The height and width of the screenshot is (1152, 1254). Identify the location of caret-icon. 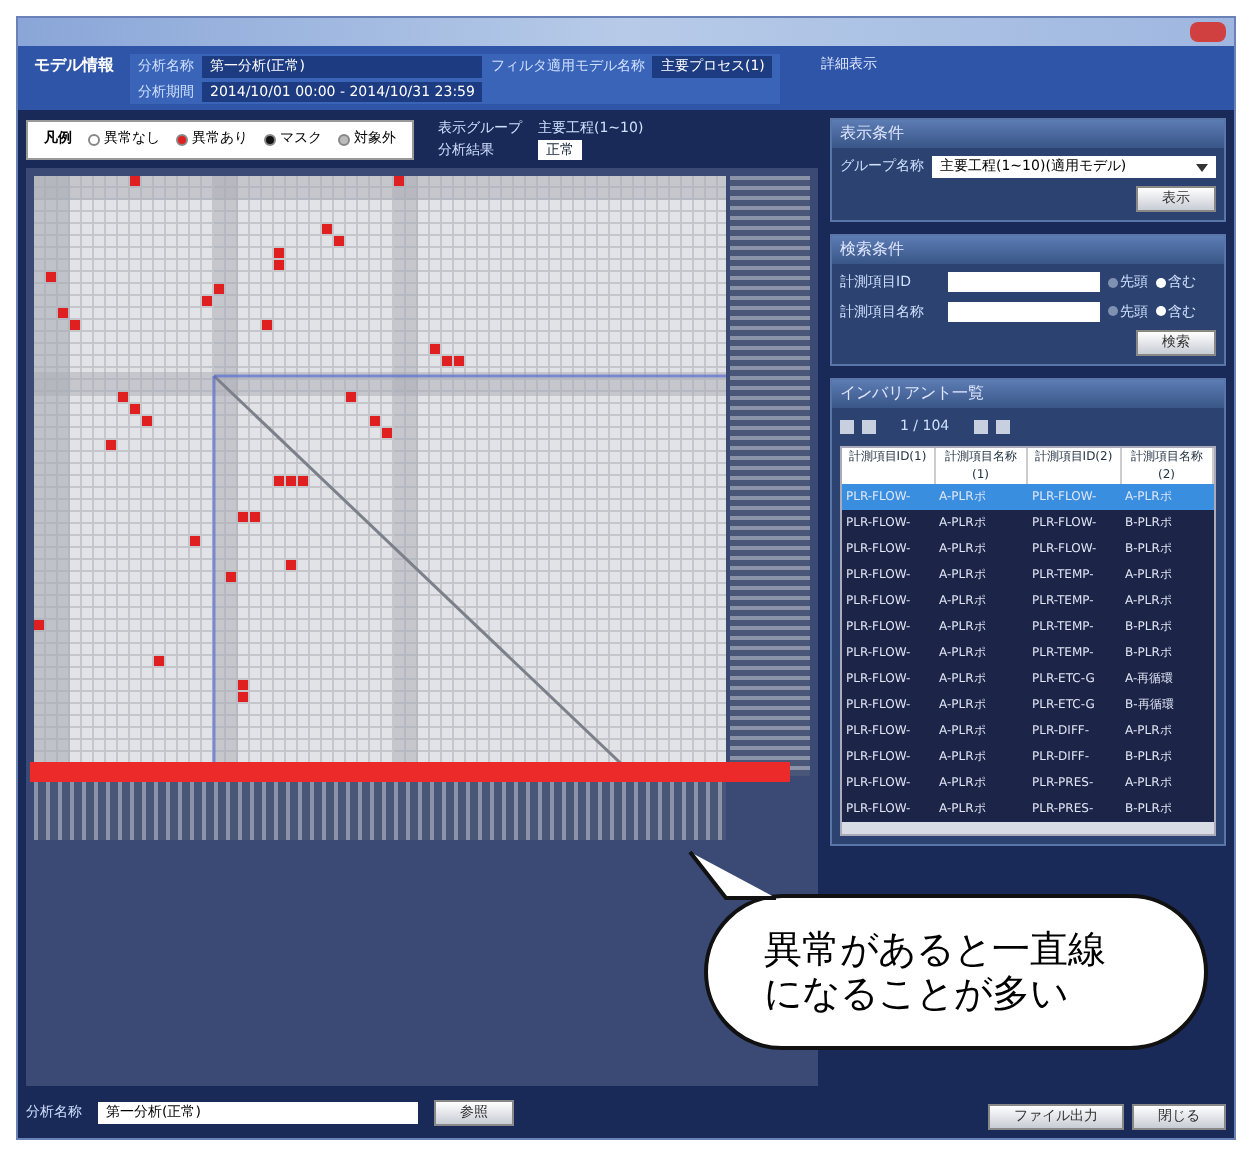
(1202, 167).